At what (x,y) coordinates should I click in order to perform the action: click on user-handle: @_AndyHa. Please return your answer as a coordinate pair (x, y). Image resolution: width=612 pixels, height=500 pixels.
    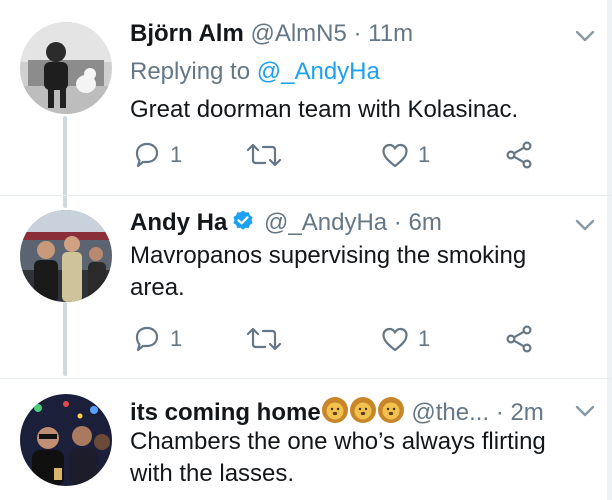
    Looking at the image, I should click on (325, 222).